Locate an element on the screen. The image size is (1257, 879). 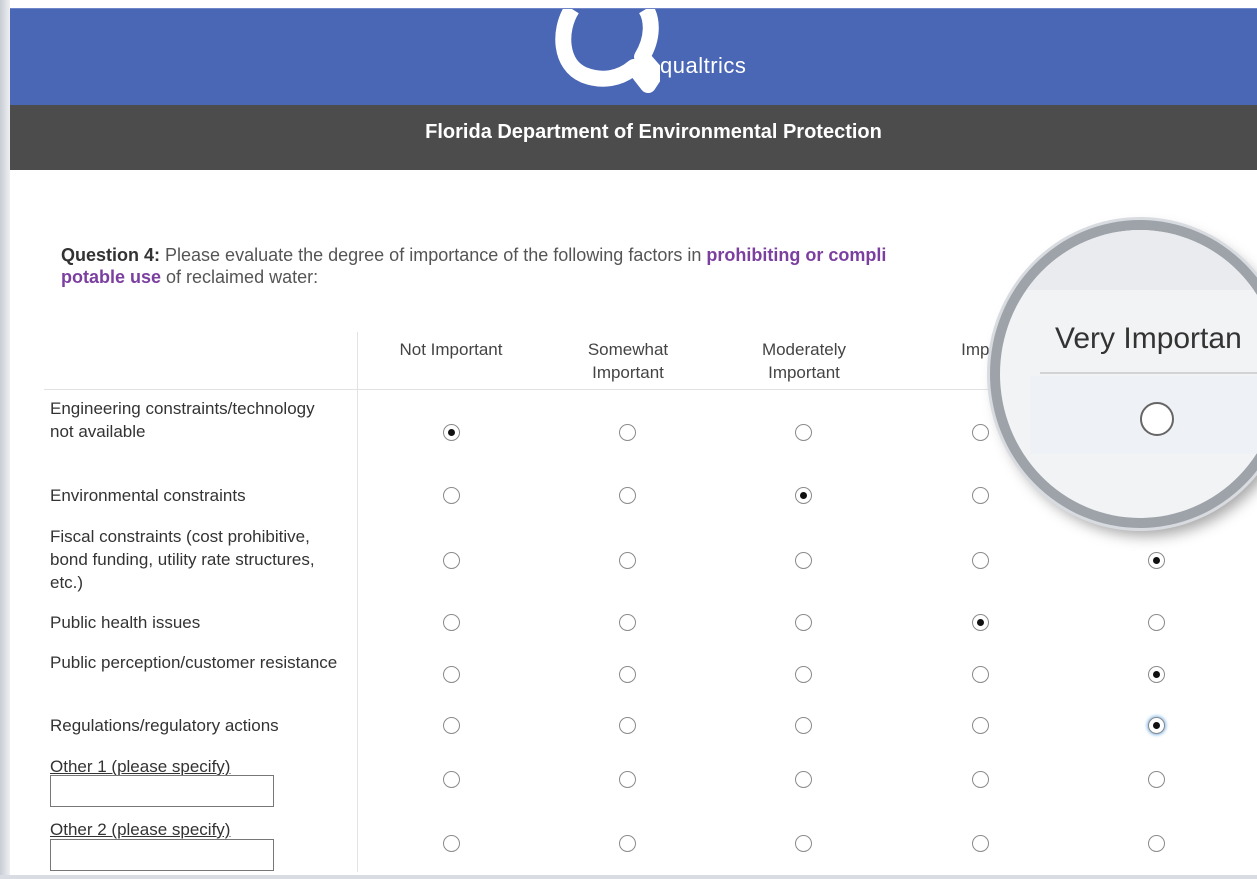
question-body-end: of reclaimed water: is located at coordinates (240, 277).